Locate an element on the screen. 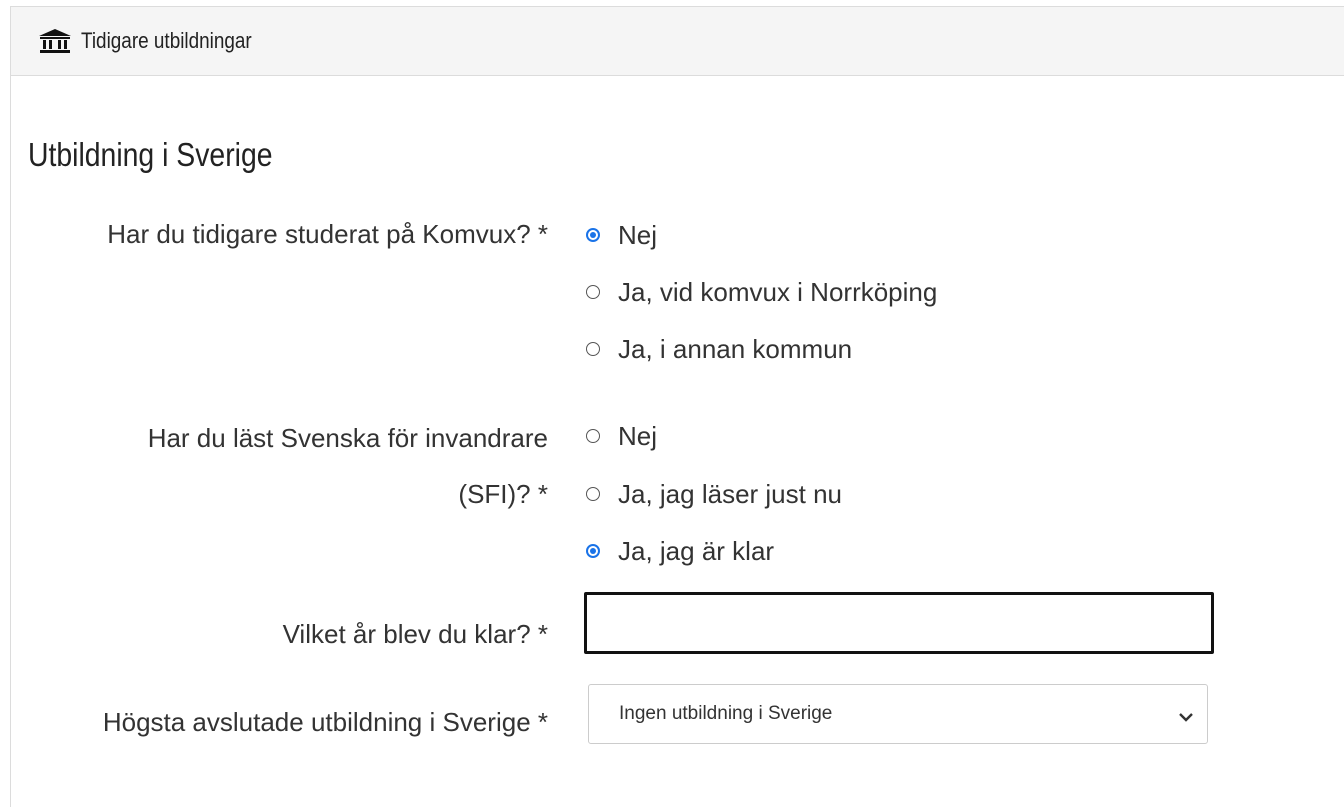 The image size is (1344, 807). komvux-option-norrkoping: Ja, vid komvux i Norrköping is located at coordinates (761, 292).